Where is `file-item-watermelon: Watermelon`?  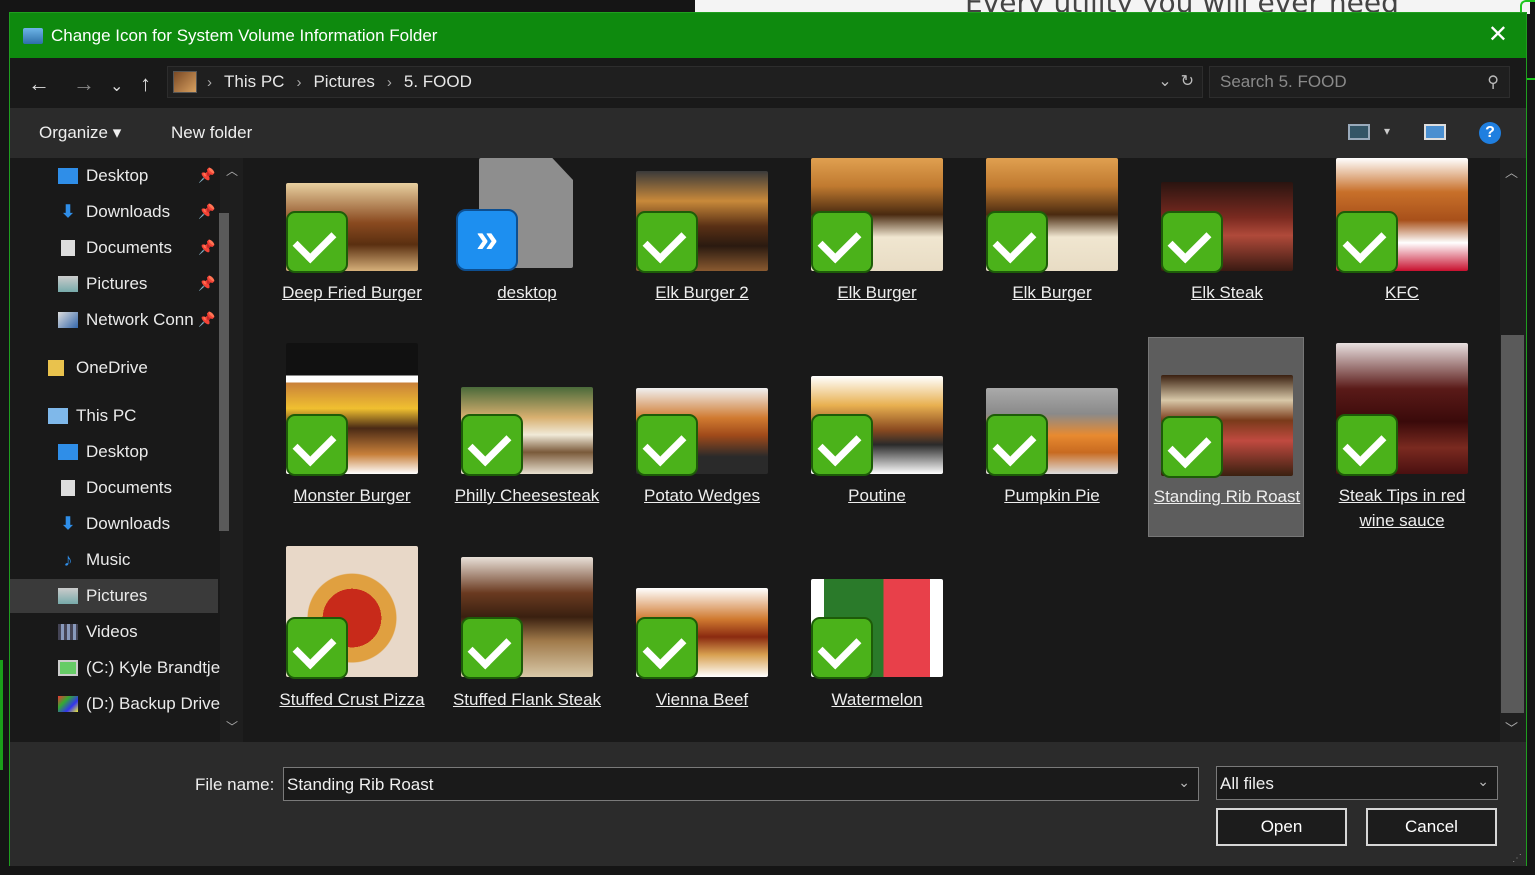
file-item-watermelon: Watermelon is located at coordinates (877, 643).